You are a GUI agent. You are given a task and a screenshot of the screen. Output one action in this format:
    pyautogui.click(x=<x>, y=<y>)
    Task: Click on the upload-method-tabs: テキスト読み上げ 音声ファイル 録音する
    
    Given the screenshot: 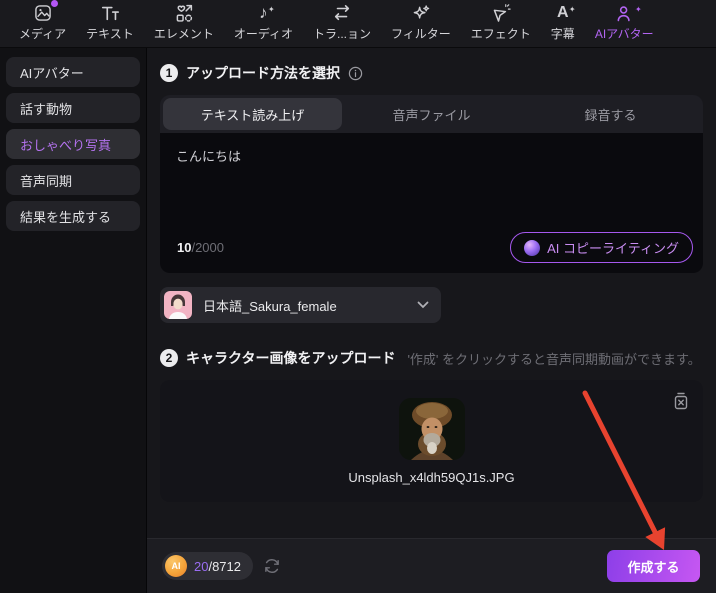 What is the action you would take?
    pyautogui.click(x=431, y=114)
    